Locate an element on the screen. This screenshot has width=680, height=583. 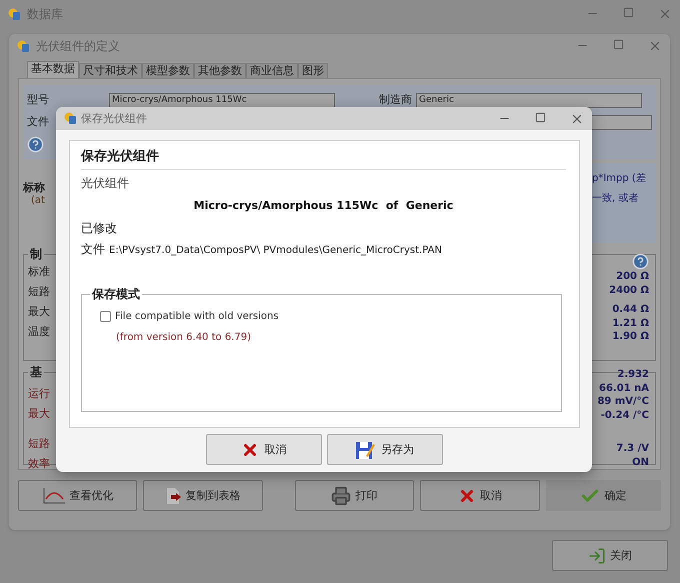
condition-text: (at is located at coordinates (37, 200).